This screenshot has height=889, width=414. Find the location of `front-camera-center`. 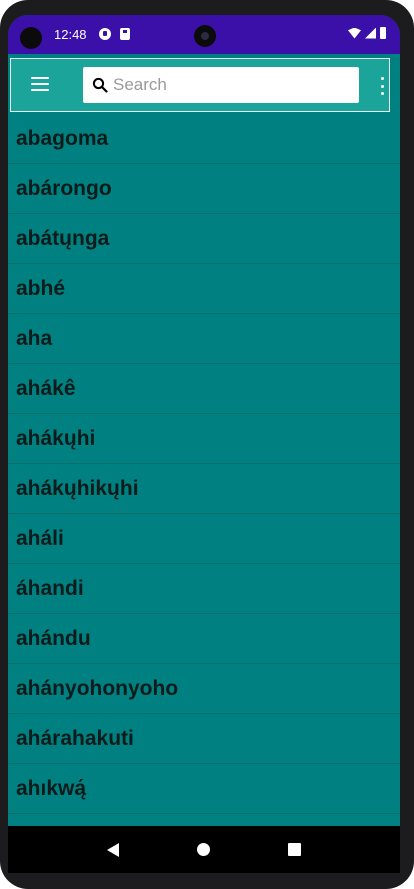

front-camera-center is located at coordinates (205, 36).